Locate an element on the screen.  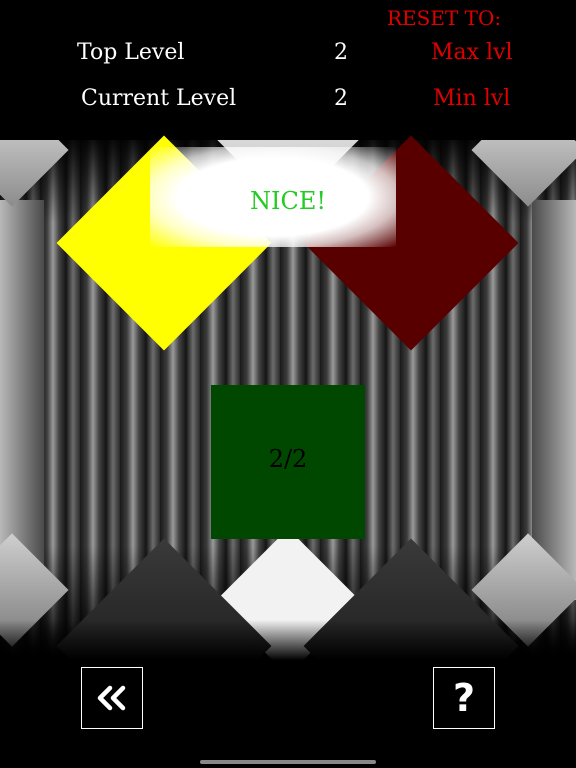
level-progress: 2/2 is located at coordinates (288, 459).